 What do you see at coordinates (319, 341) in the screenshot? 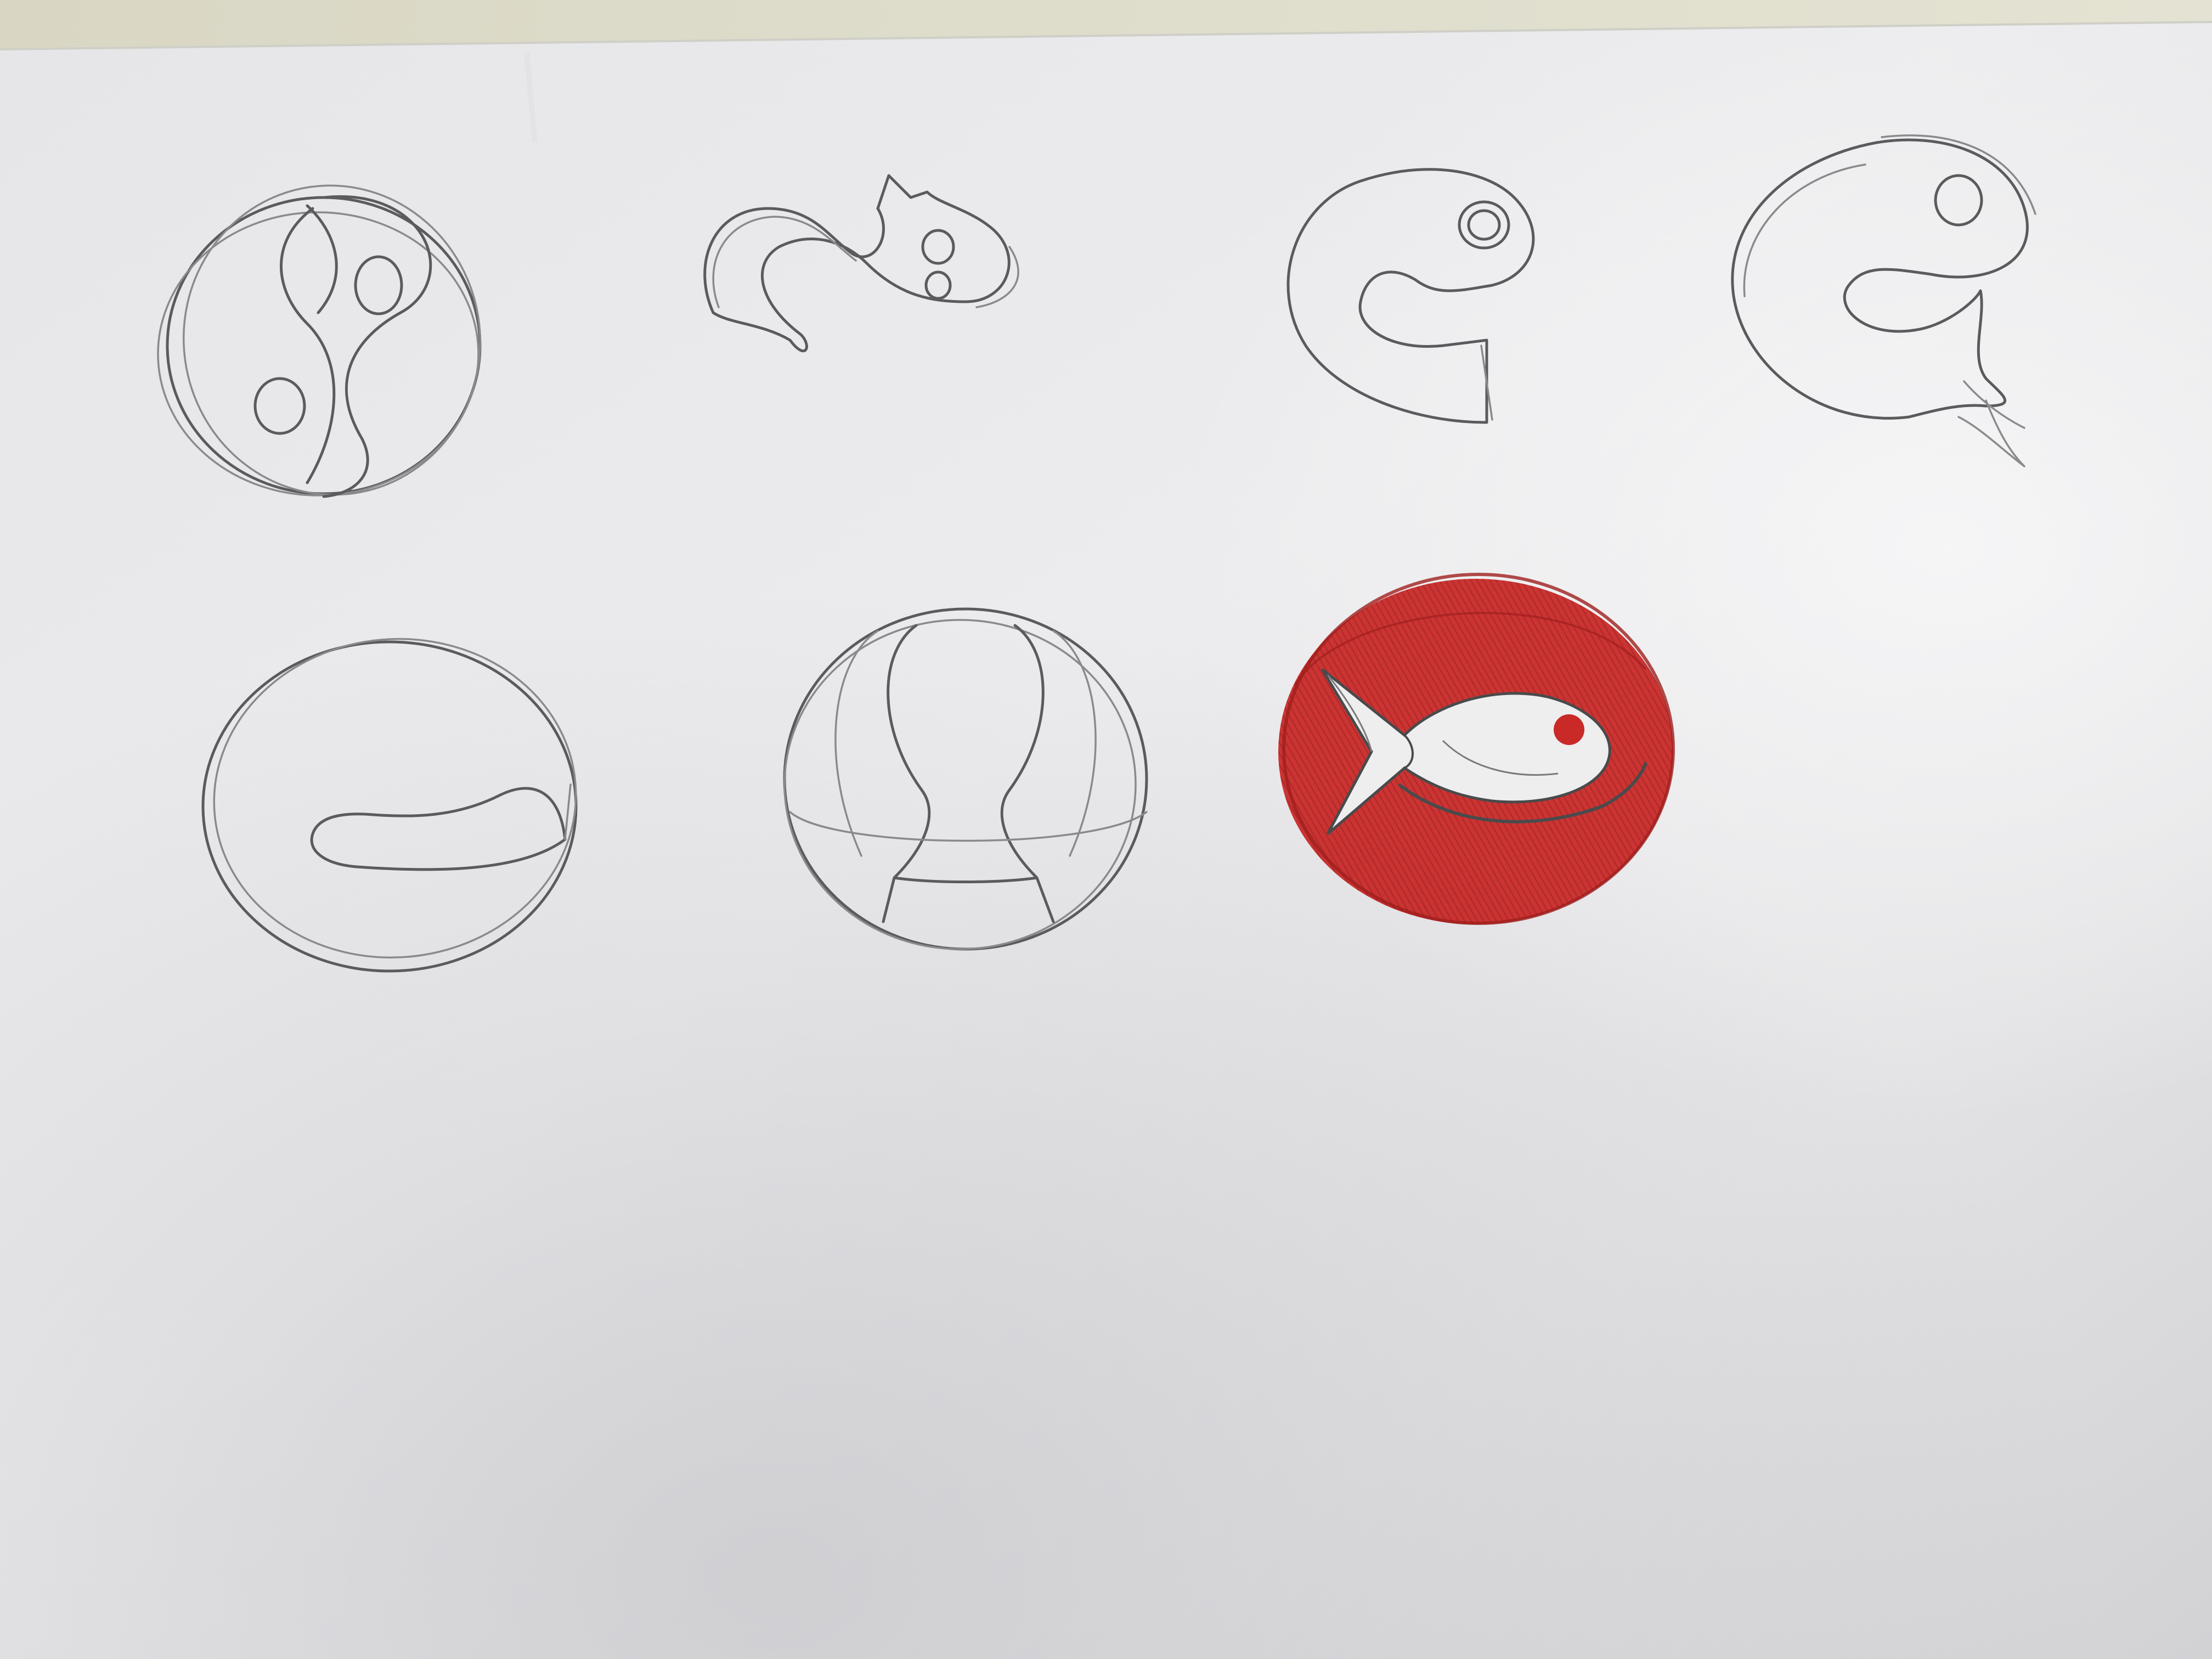
I see `sketch-yin-yang-fish` at bounding box center [319, 341].